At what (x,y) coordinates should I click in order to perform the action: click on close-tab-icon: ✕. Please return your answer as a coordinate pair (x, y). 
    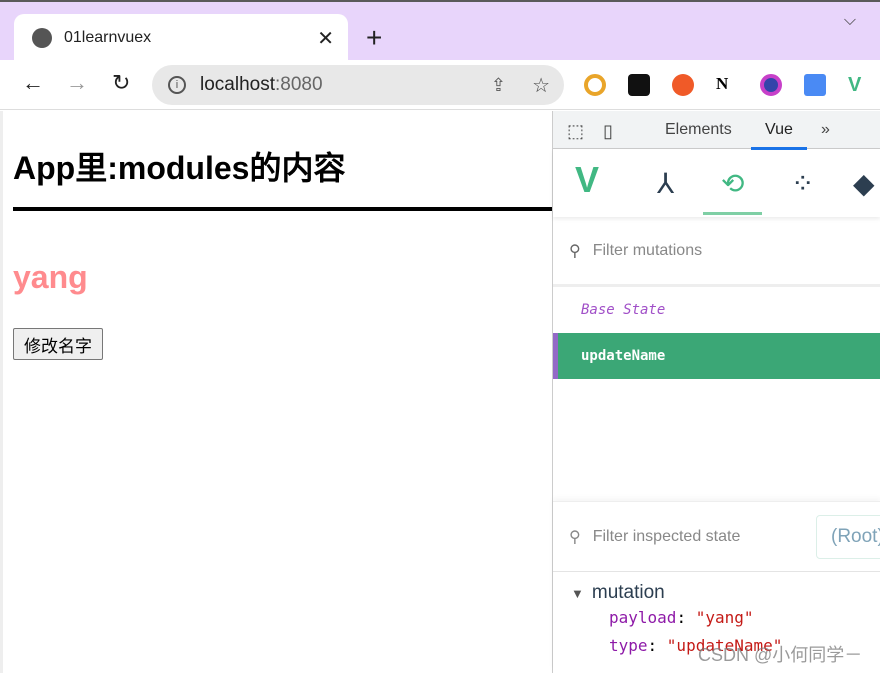
    Looking at the image, I should click on (325, 38).